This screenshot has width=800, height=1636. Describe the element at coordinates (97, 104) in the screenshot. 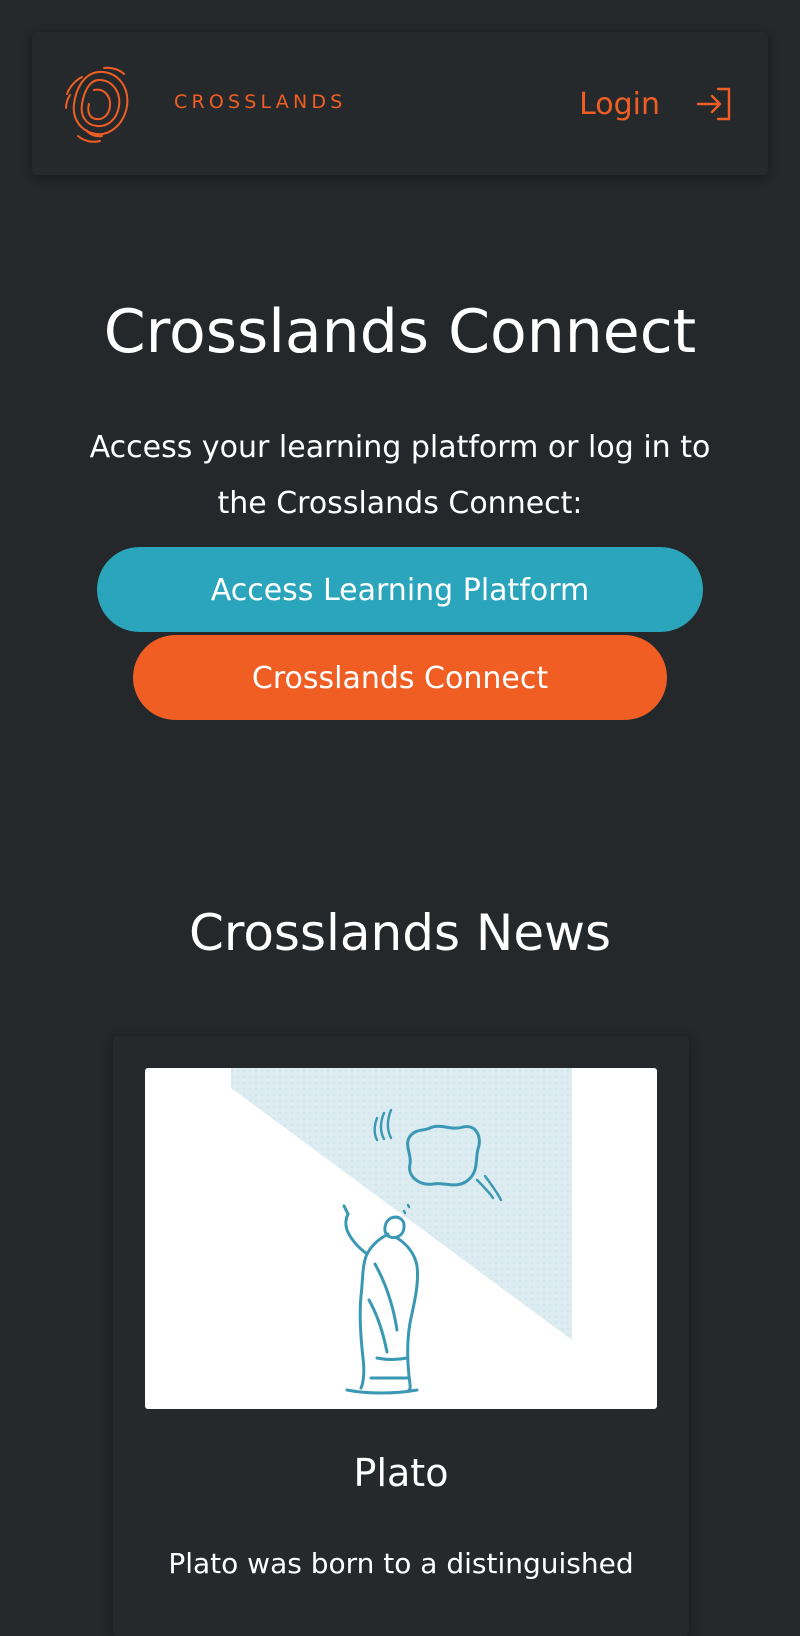

I see `fingerprint-globe-logo-icon` at that location.